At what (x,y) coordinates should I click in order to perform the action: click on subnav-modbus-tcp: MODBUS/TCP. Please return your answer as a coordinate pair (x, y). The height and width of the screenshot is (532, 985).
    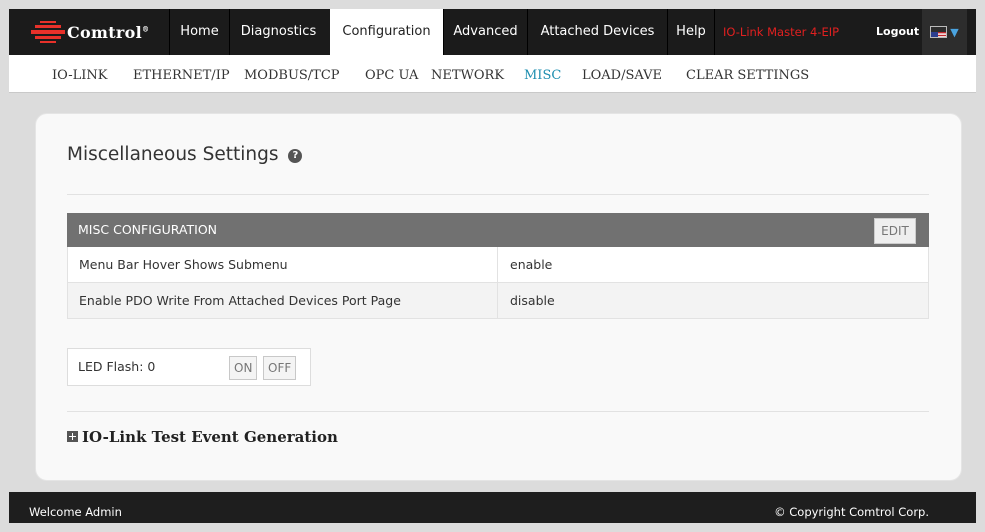
    Looking at the image, I should click on (292, 73).